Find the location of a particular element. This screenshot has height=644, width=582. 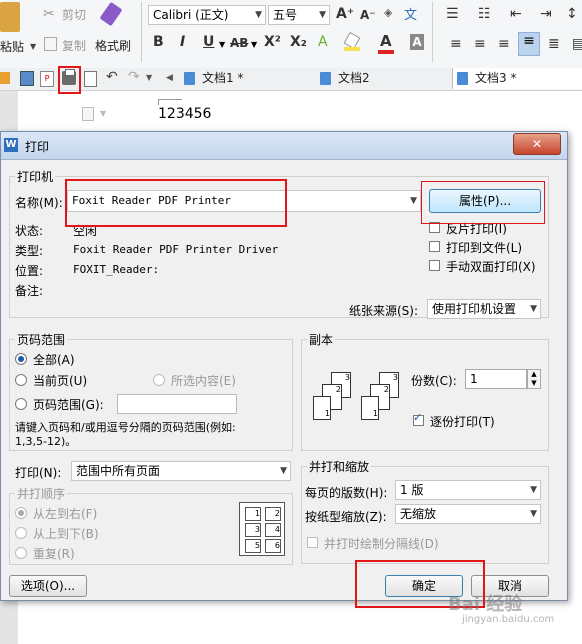

print-order-group-label: 并打顺序 is located at coordinates (41, 493).